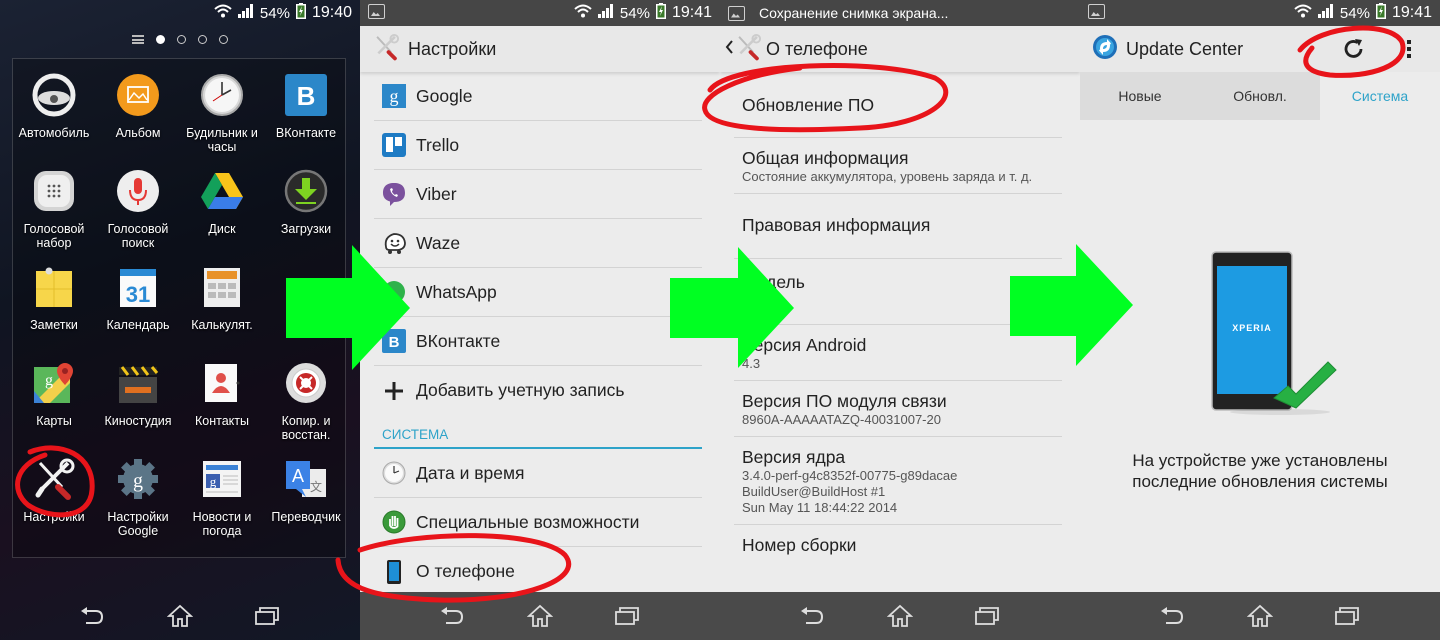 Image resolution: width=1440 pixels, height=640 pixels. Describe the element at coordinates (222, 504) in the screenshot. I see `app-news-weather: g Новости и погода` at that location.